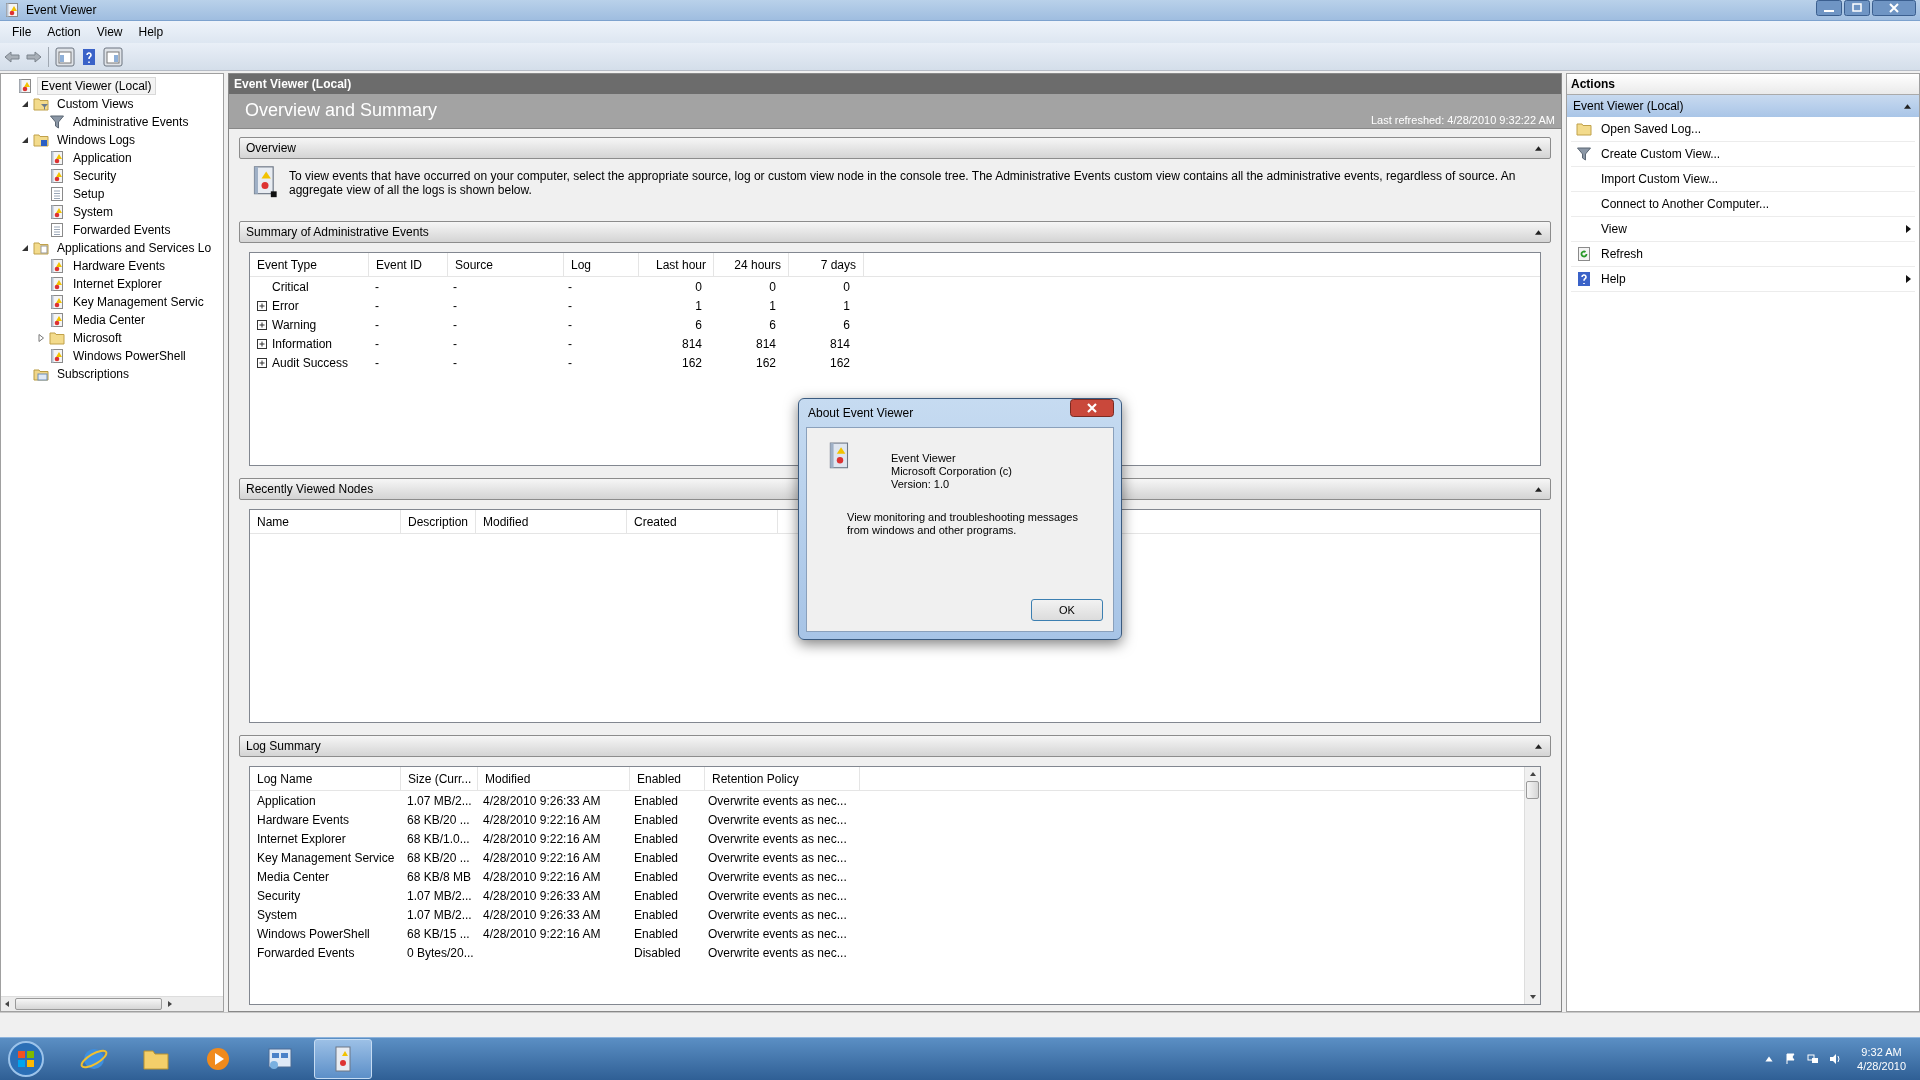 This screenshot has width=1920, height=1080. Describe the element at coordinates (676, 264) in the screenshot. I see `column-header: Last hour` at that location.